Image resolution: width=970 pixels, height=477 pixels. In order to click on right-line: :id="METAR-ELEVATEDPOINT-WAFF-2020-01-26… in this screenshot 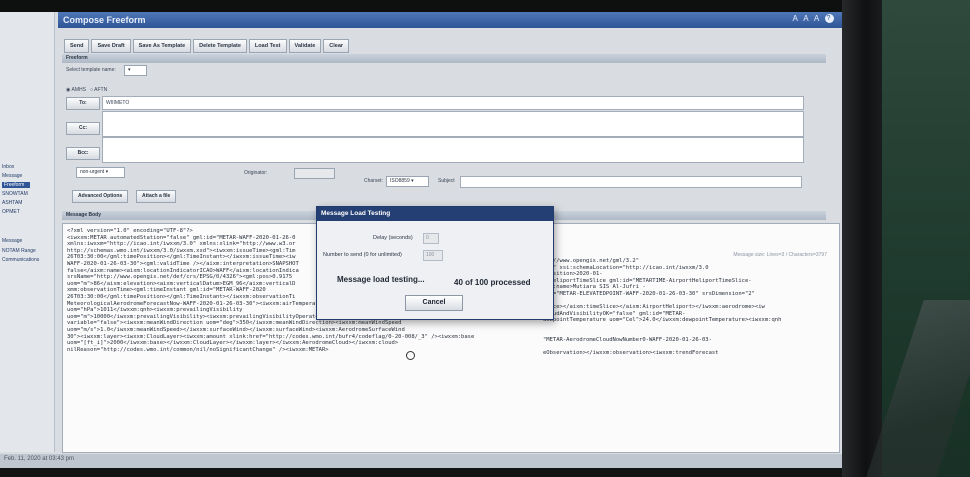, I will do `click(649, 293)`.